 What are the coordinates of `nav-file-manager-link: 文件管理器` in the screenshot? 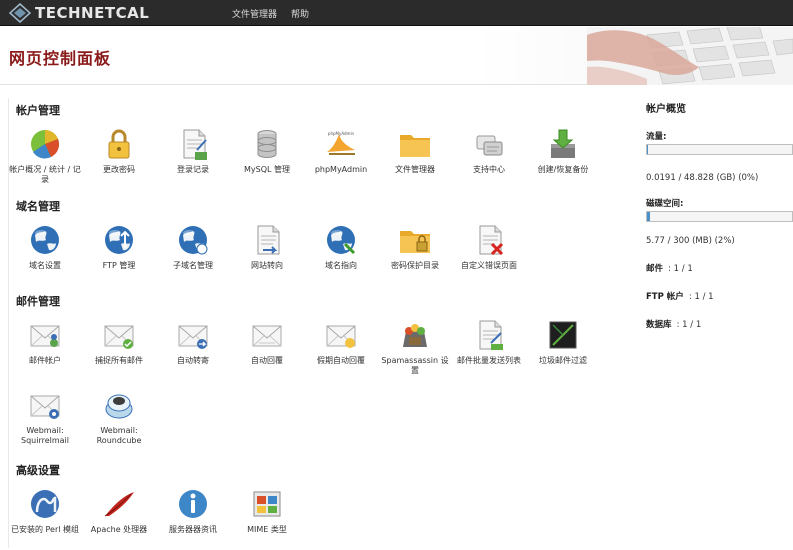 It's located at (254, 13).